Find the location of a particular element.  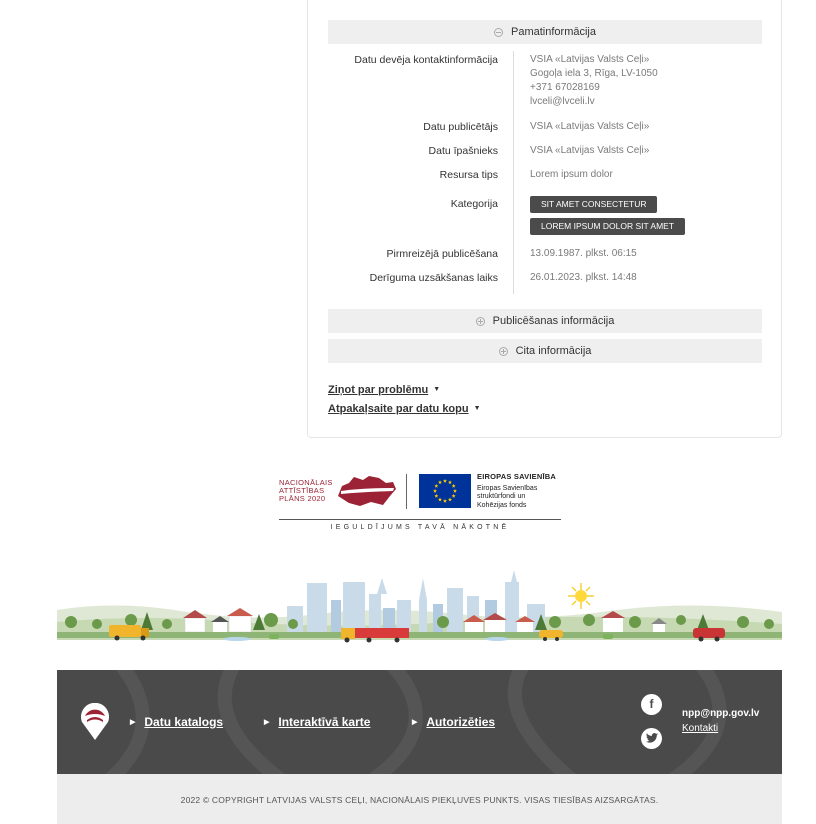

contact-line-3: +371 67028169 is located at coordinates (565, 87).